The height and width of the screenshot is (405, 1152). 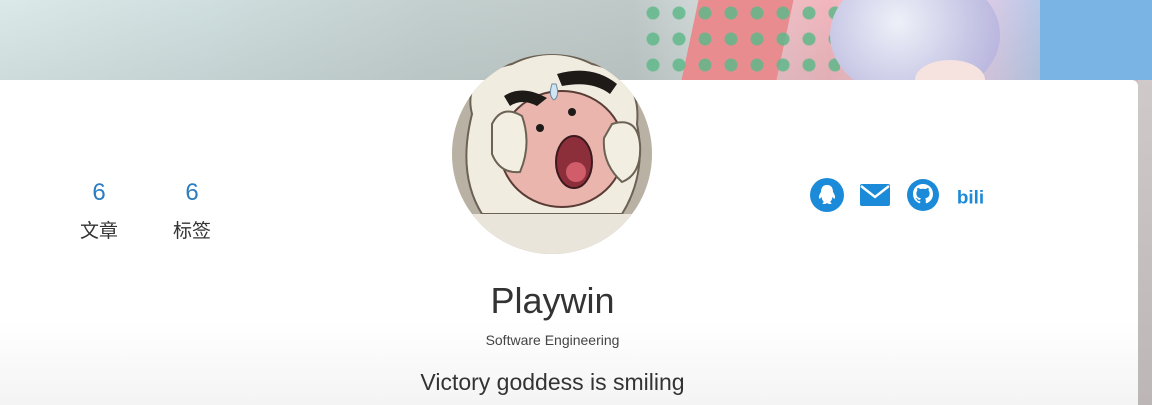 I want to click on bilibili-link: bili, so click(x=973, y=195).